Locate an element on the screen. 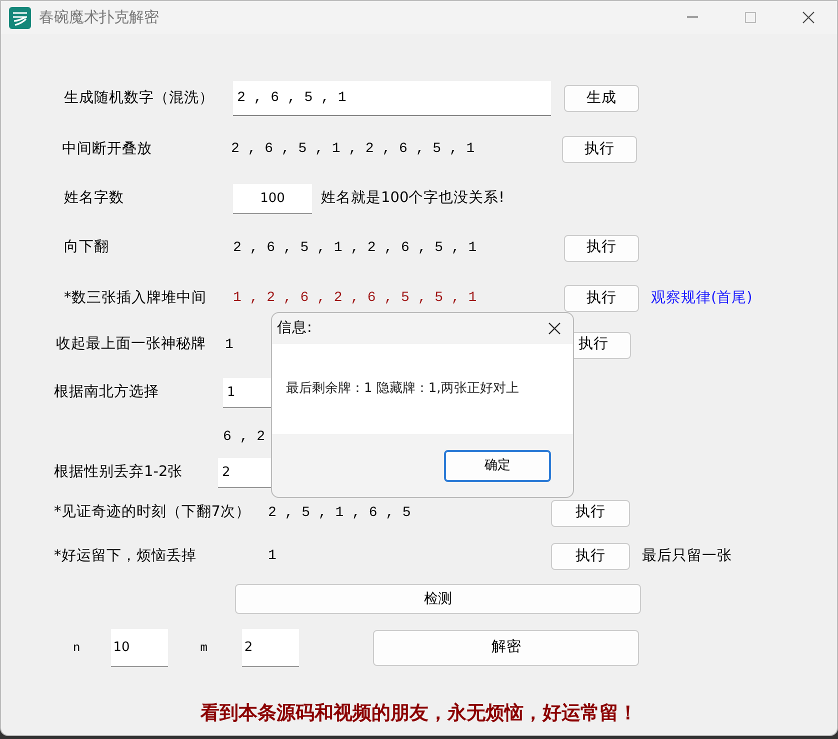 This screenshot has height=739, width=838. decode-button: 解密 is located at coordinates (506, 648).